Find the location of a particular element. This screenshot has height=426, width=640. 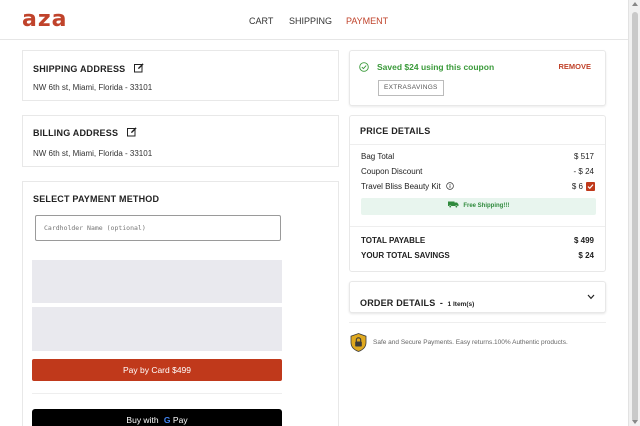

info-icon is located at coordinates (450, 186).